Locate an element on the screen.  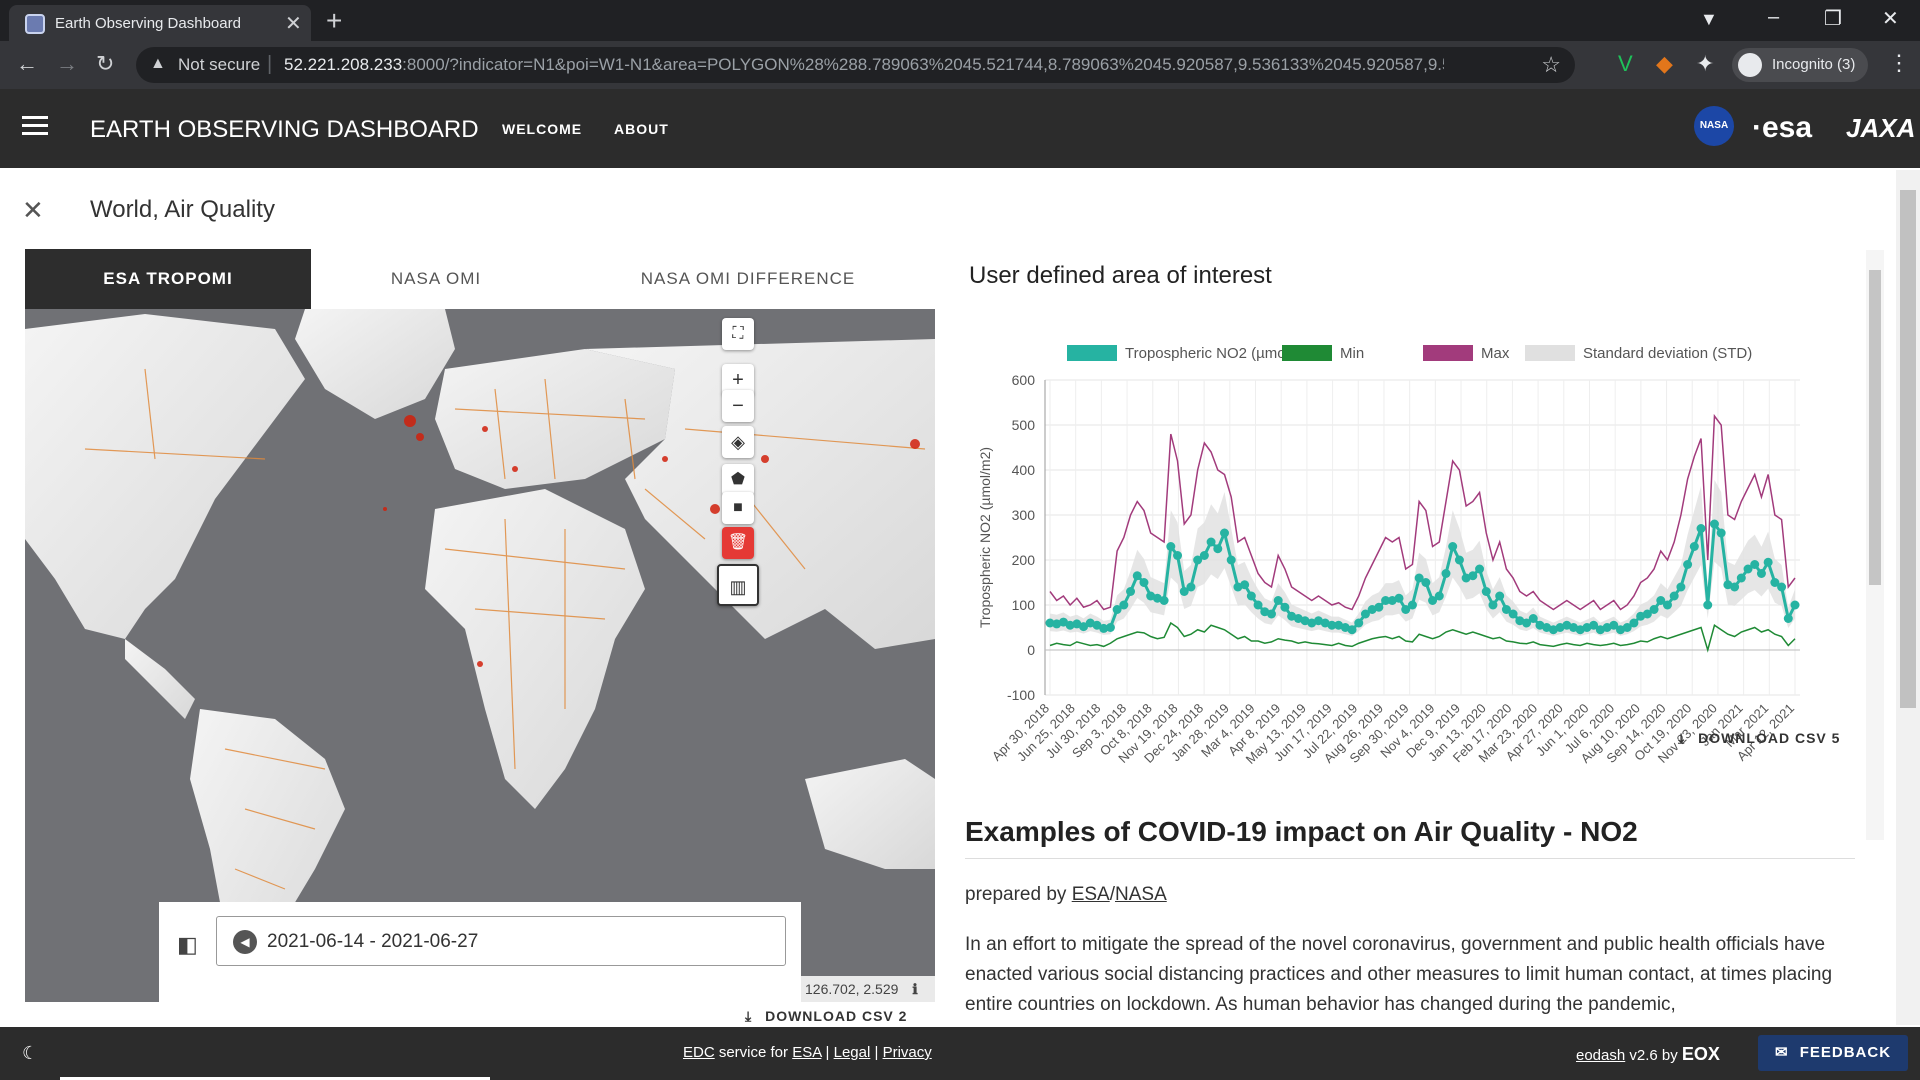
metamask-icon: ◆ is located at coordinates (1664, 64).